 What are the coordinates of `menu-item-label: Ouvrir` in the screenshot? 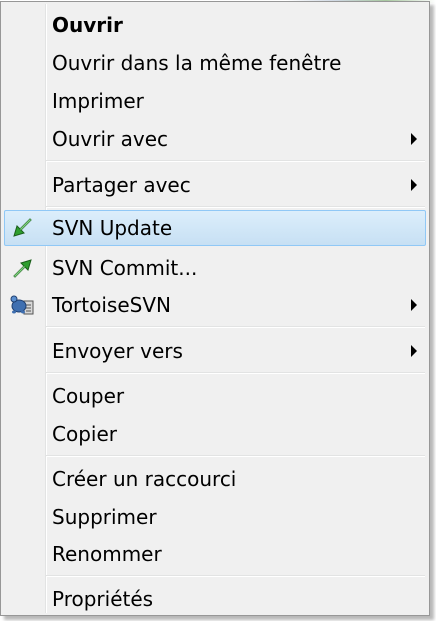 It's located at (87, 25).